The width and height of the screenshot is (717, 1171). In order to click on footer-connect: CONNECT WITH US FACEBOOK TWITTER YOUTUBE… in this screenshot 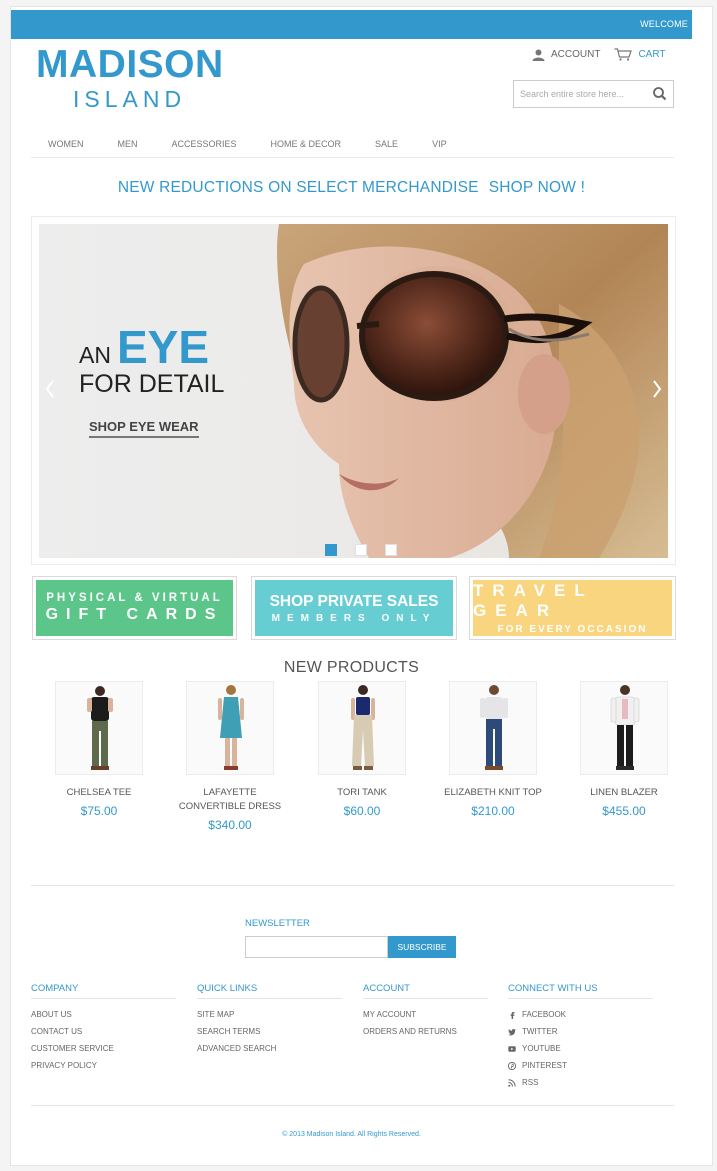, I will do `click(580, 1037)`.